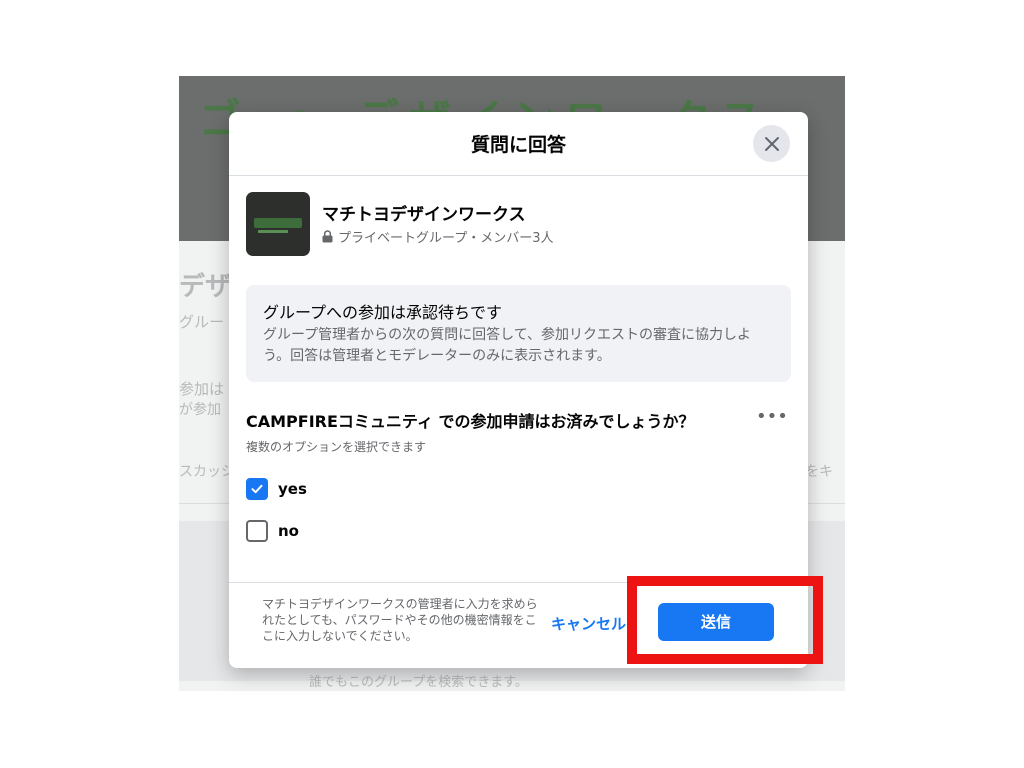 The height and width of the screenshot is (768, 1024). I want to click on checkbox-checked, so click(257, 489).